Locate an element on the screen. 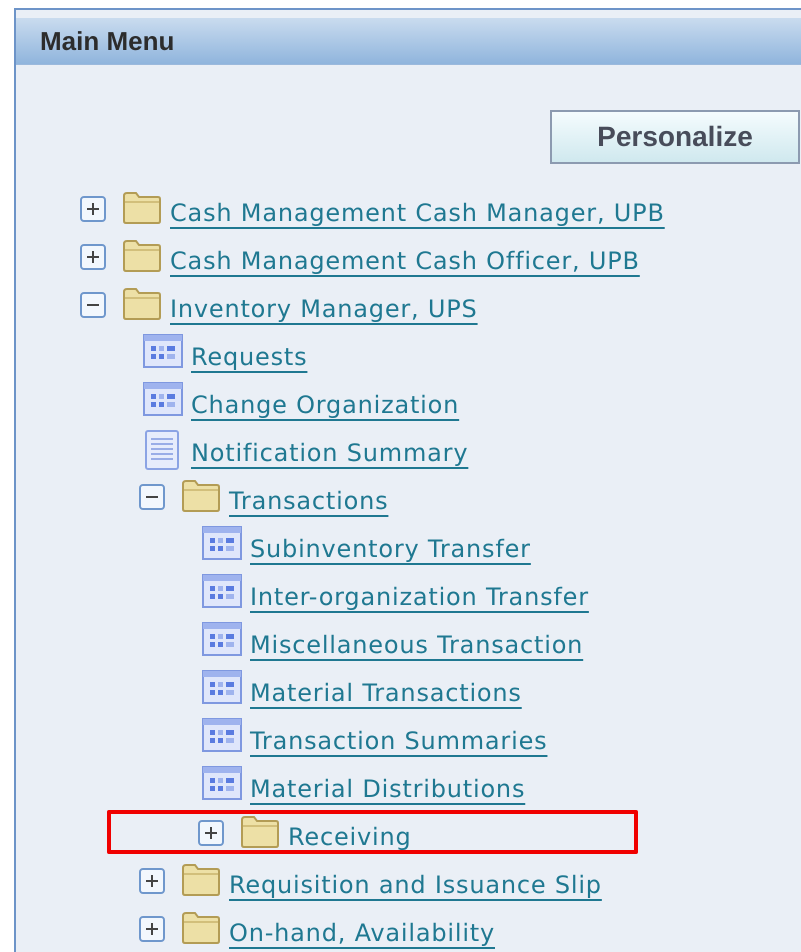 The height and width of the screenshot is (952, 801). menu-link: Requisition and Issuance Slip is located at coordinates (415, 885).